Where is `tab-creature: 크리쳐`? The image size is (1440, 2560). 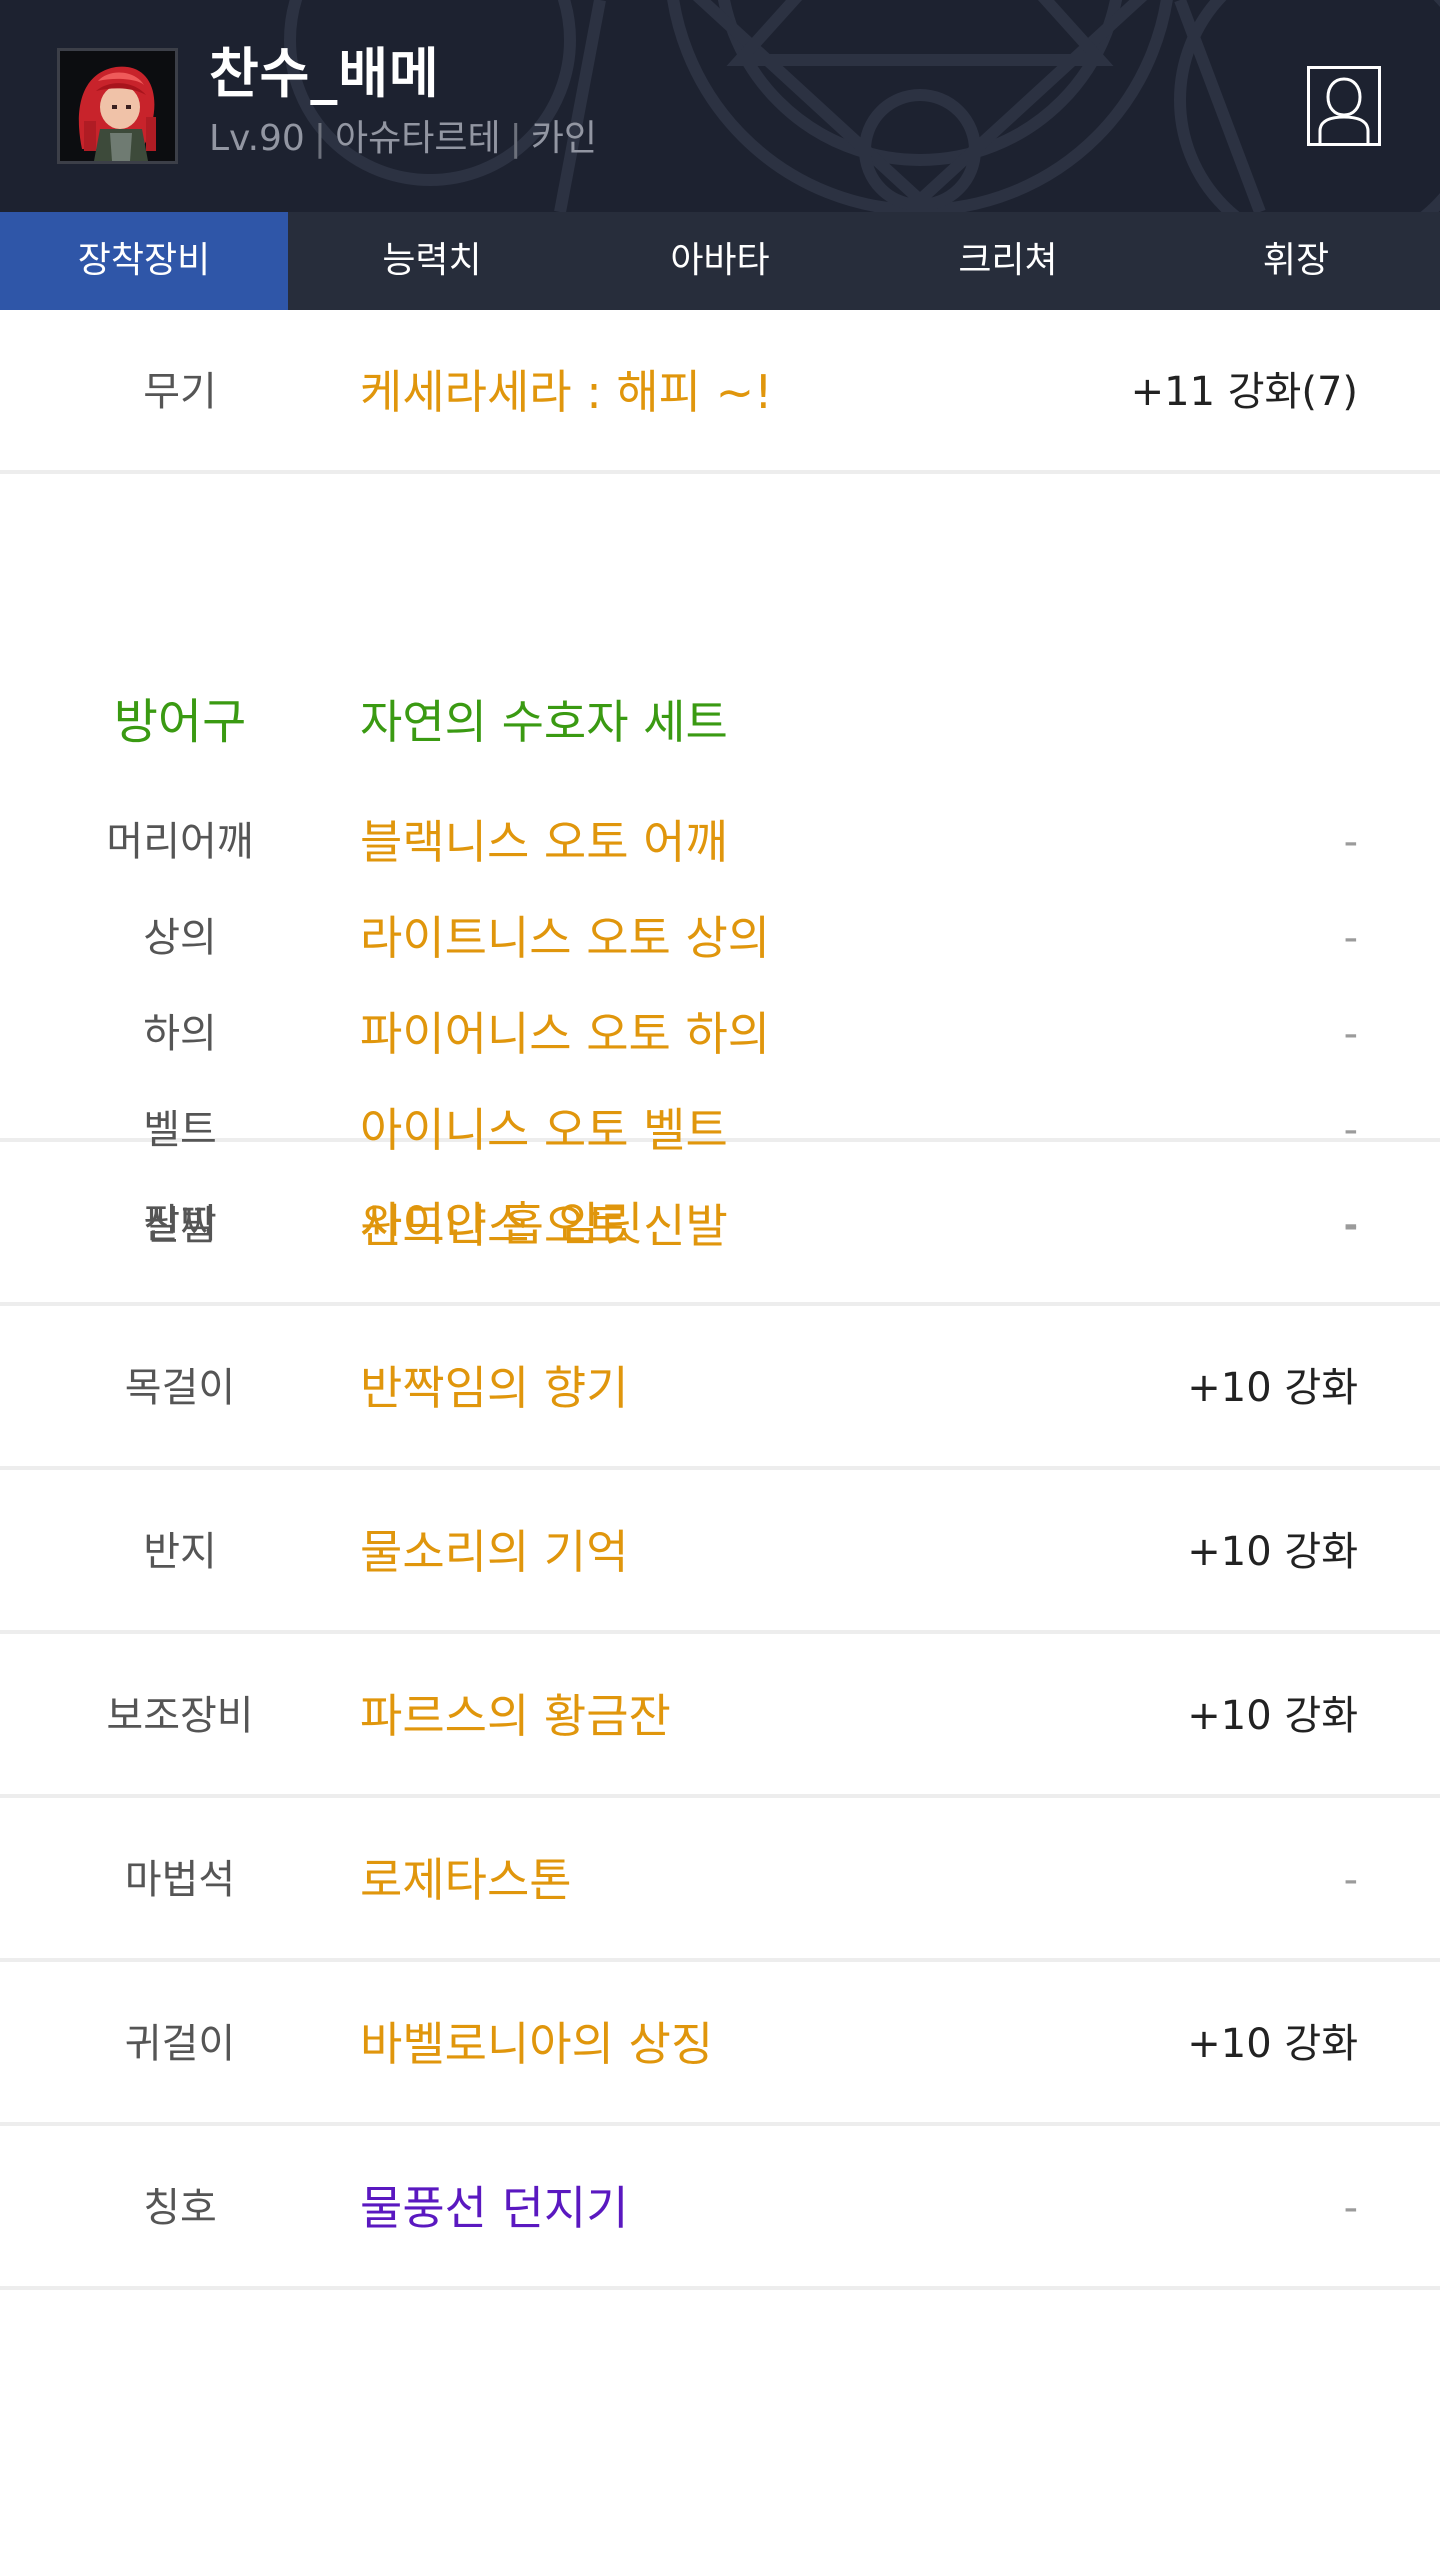
tab-creature: 크리쳐 is located at coordinates (1008, 261).